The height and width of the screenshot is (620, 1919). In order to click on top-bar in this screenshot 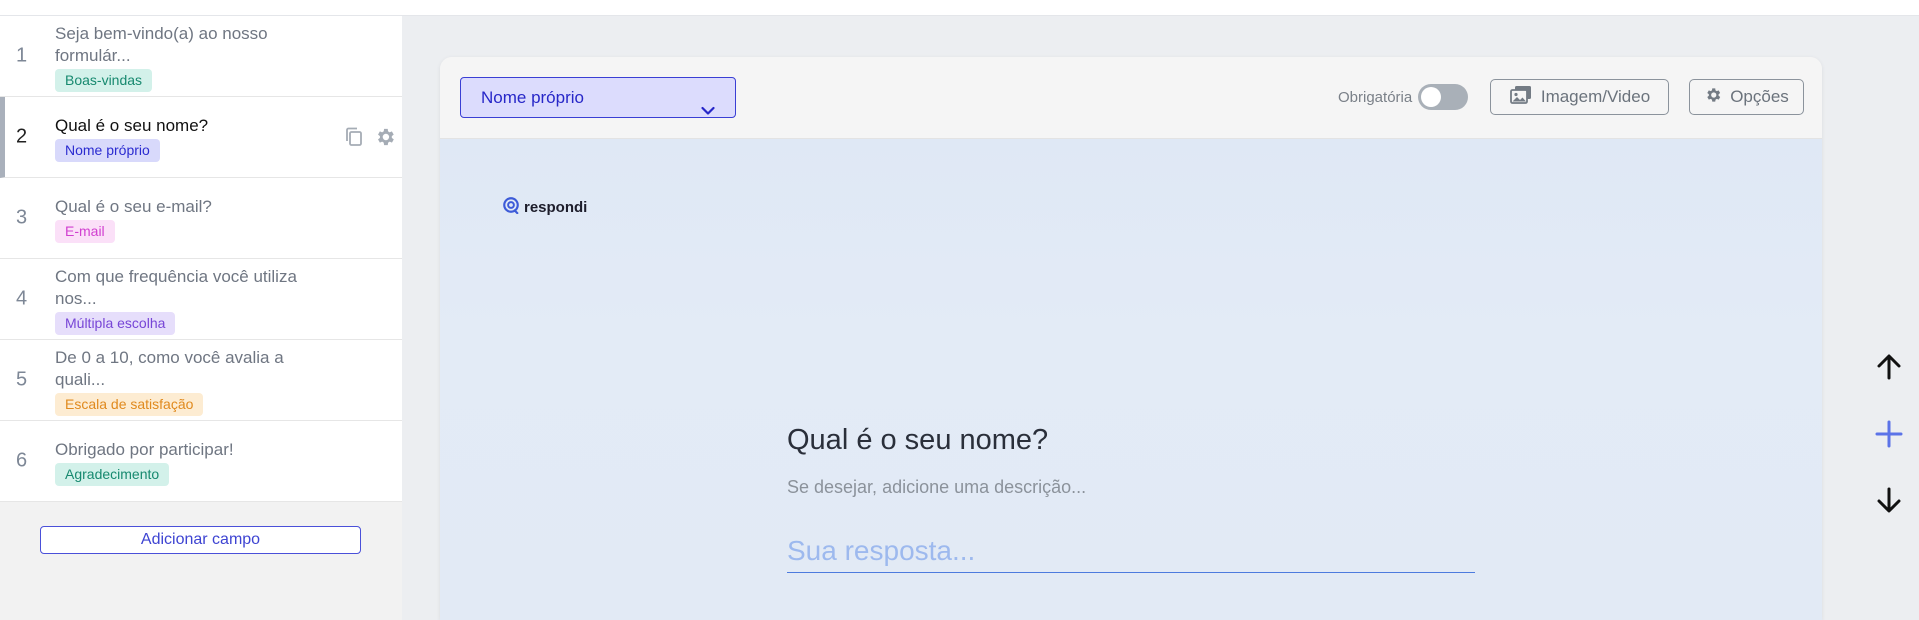, I will do `click(959, 8)`.